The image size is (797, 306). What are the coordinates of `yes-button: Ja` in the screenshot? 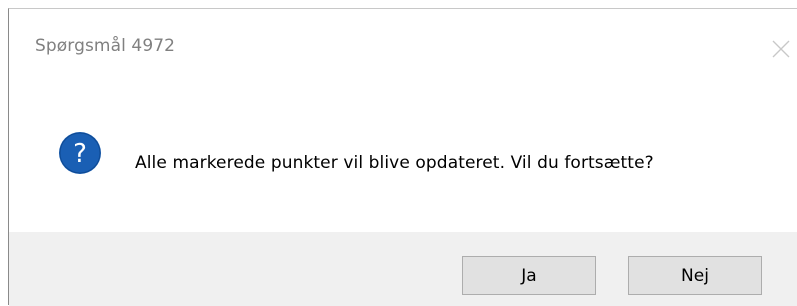 It's located at (529, 275).